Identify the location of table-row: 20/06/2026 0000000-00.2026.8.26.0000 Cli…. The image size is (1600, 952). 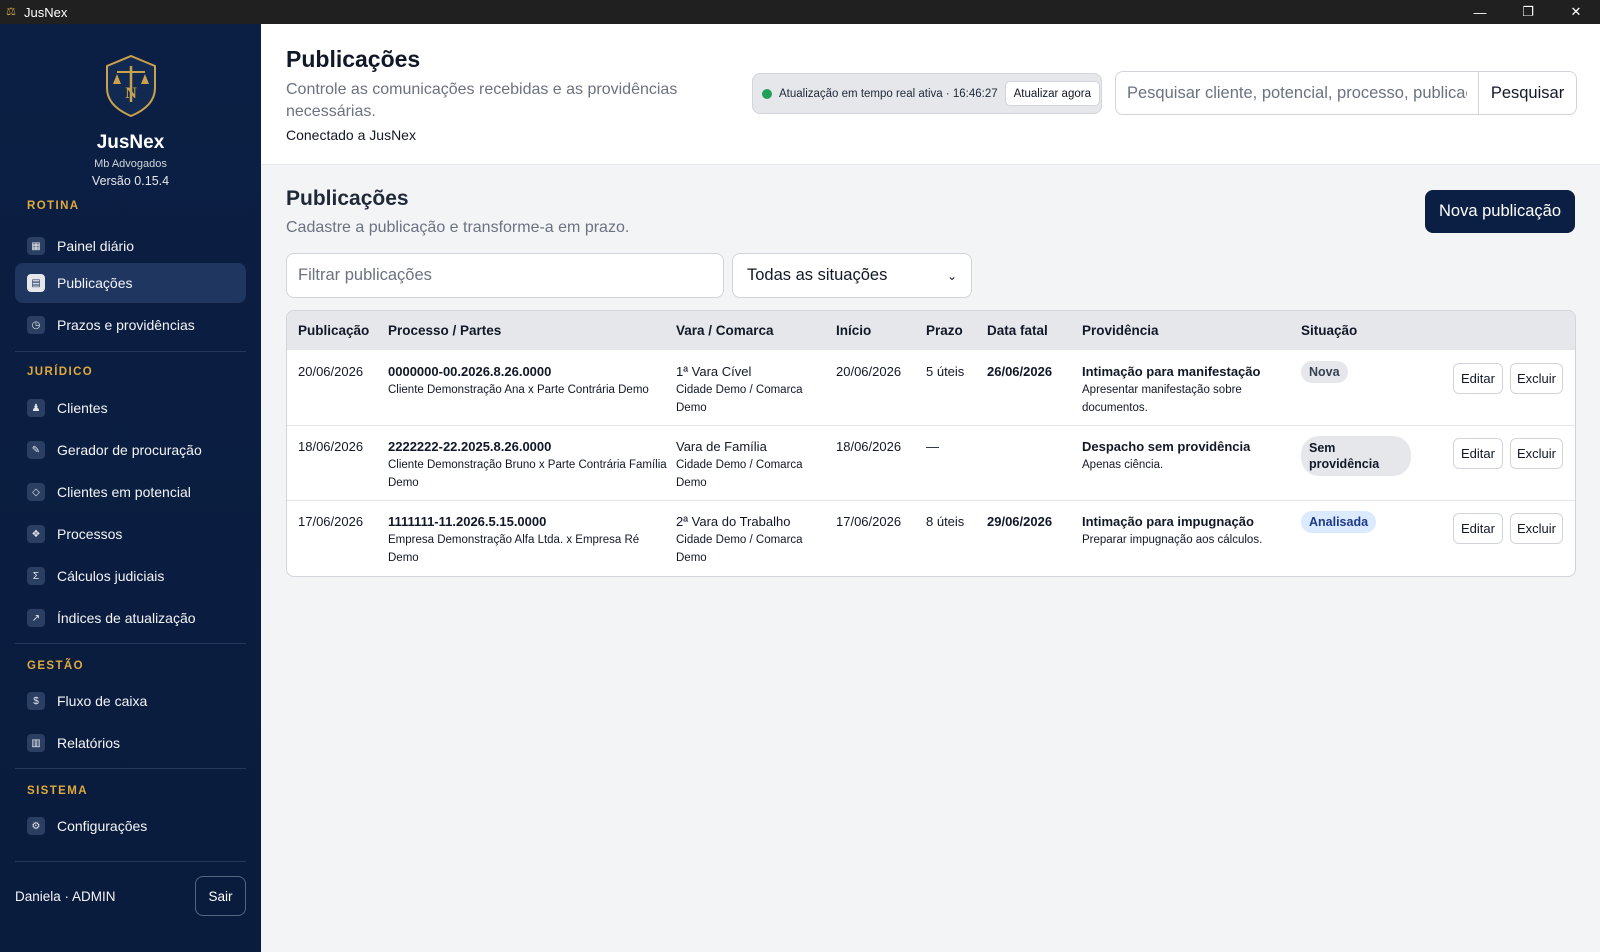
(931, 388).